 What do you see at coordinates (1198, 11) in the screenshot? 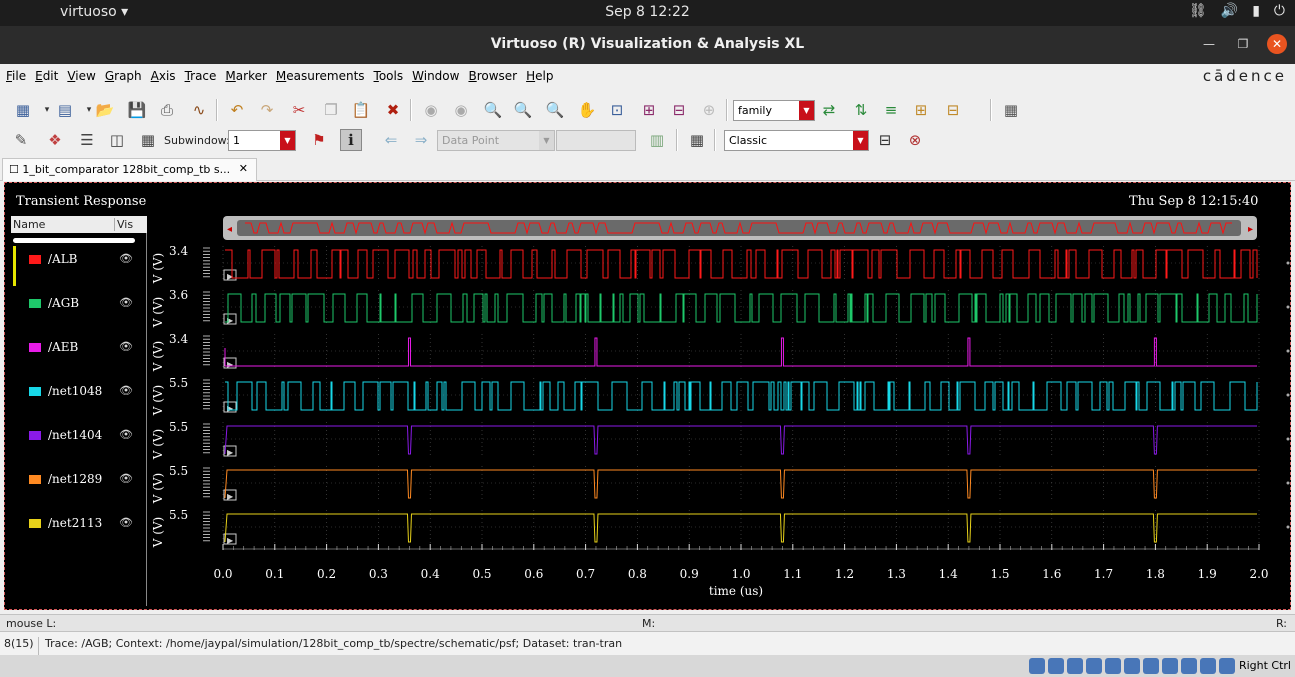
I see `network-icon: ⛓` at bounding box center [1198, 11].